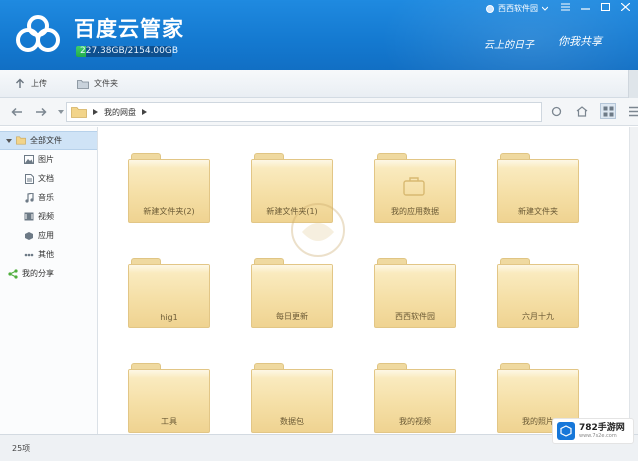 The height and width of the screenshot is (461, 638). I want to click on watermark-brand: 782手游网, so click(602, 427).